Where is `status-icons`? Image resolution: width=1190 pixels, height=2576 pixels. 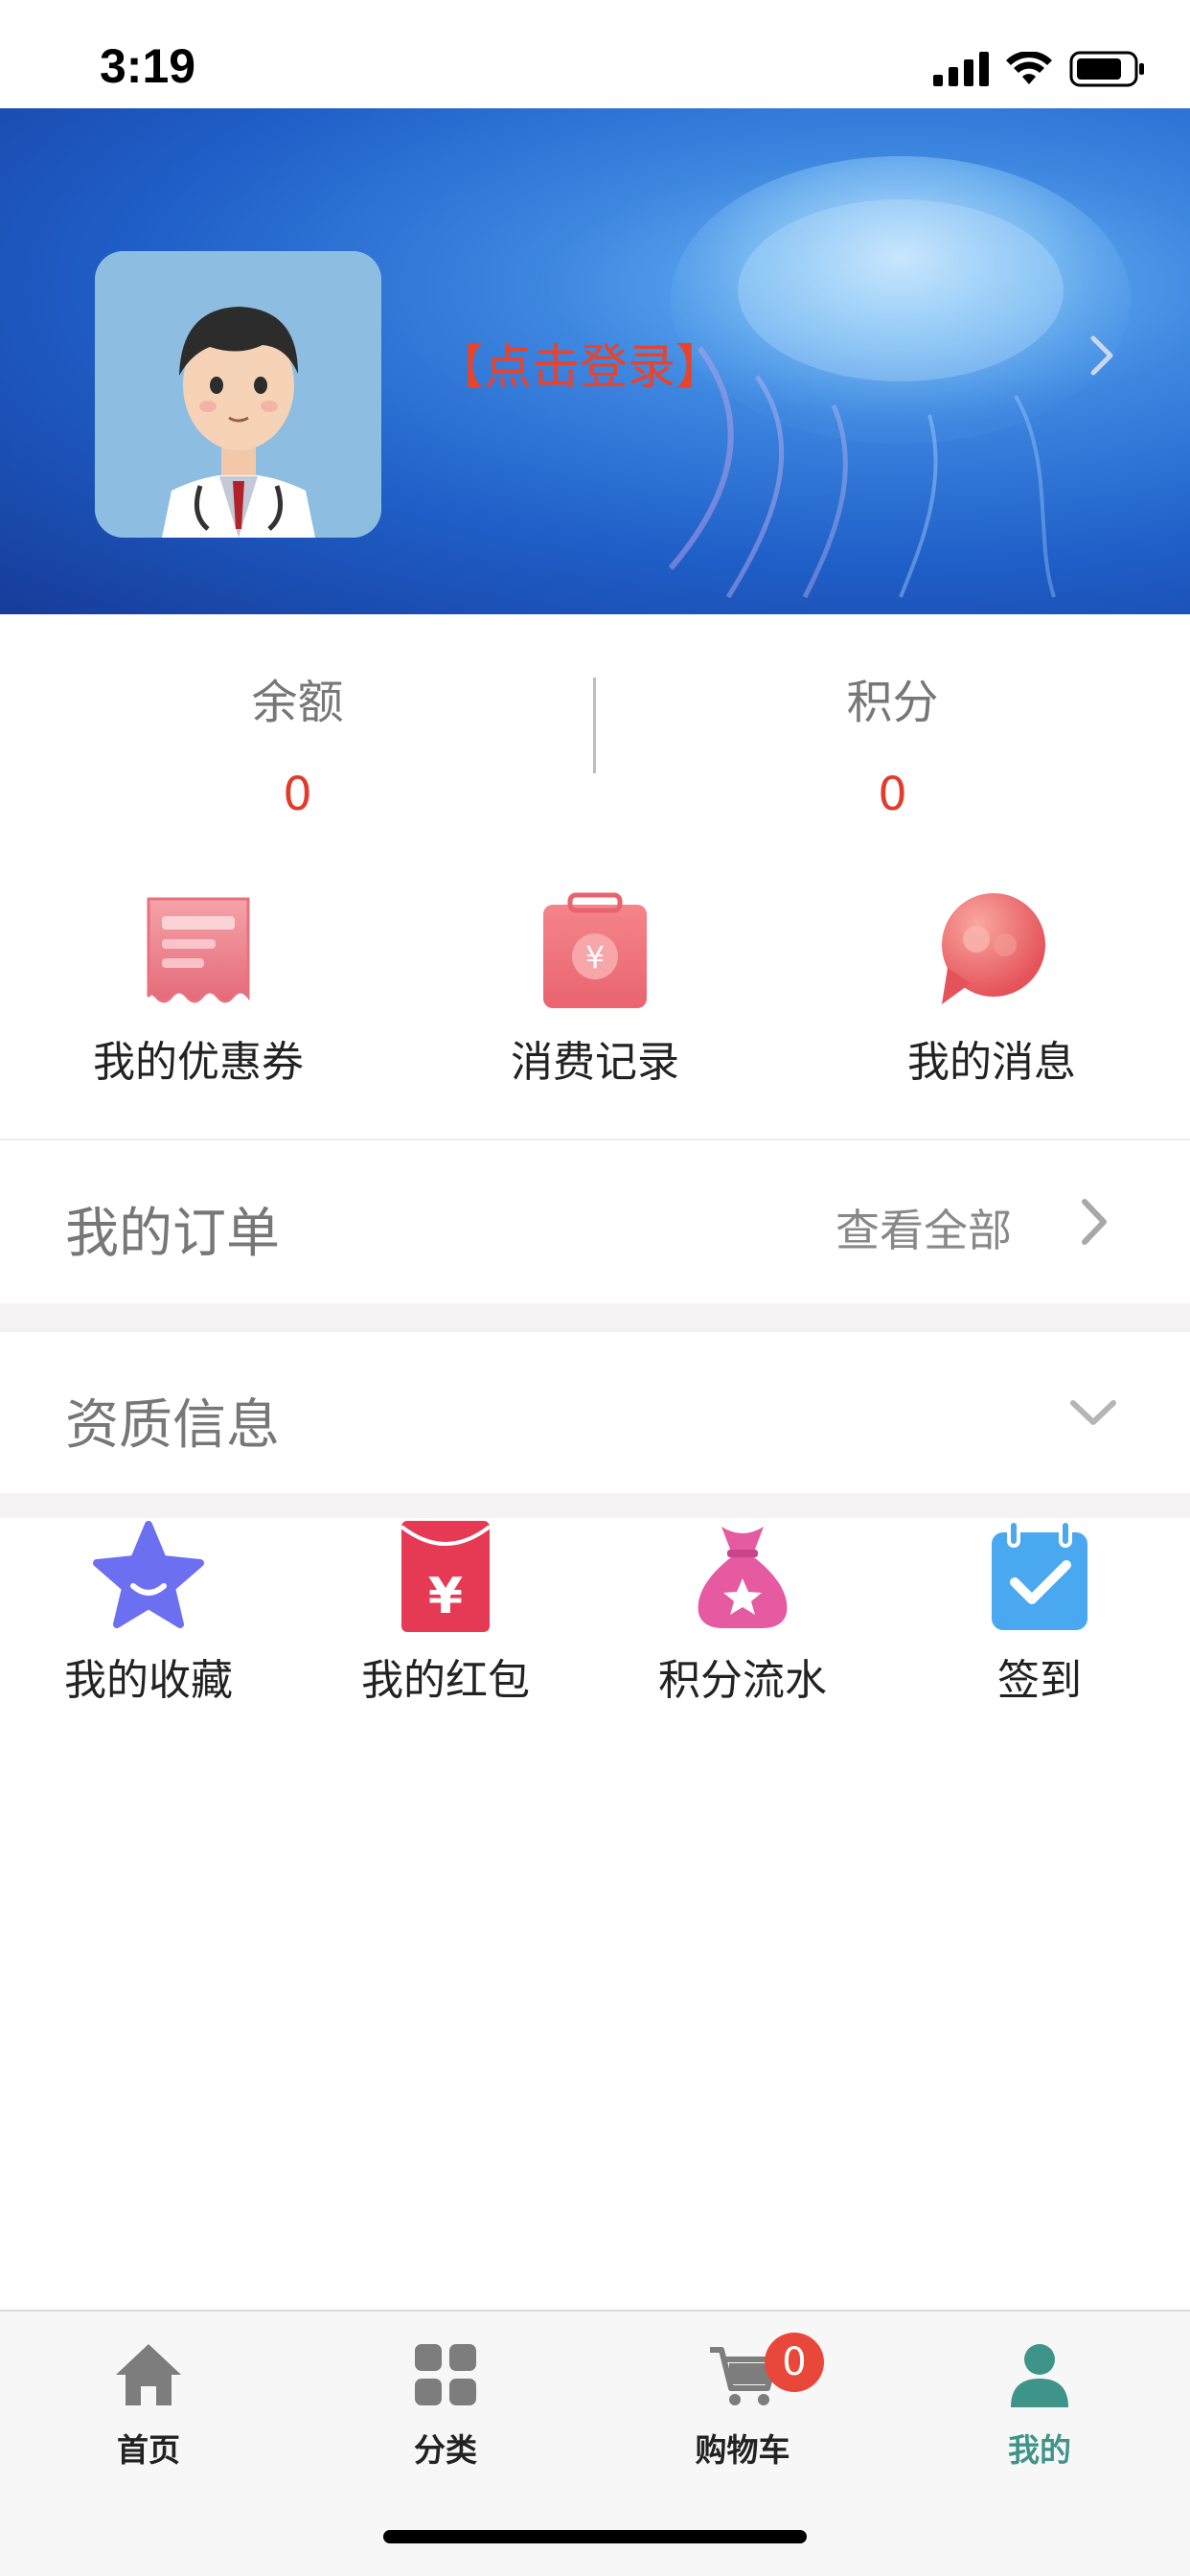
status-icons is located at coordinates (1039, 69).